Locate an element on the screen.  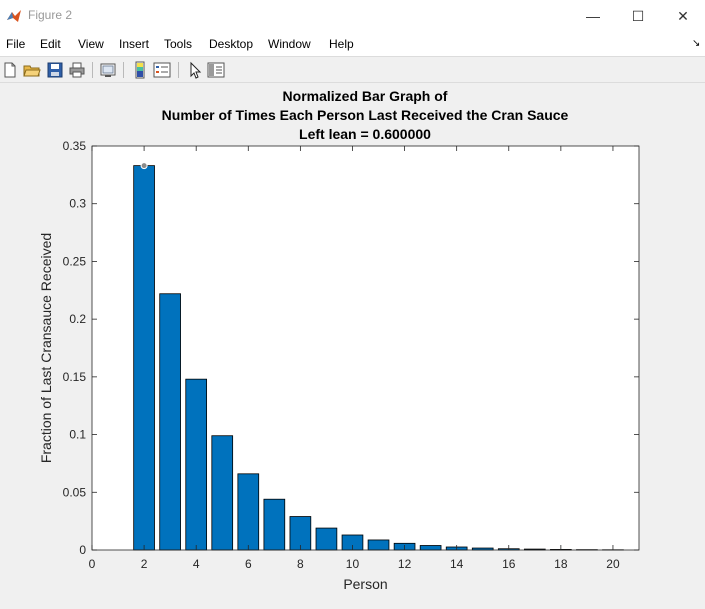
printer-icon is located at coordinates (77, 70).